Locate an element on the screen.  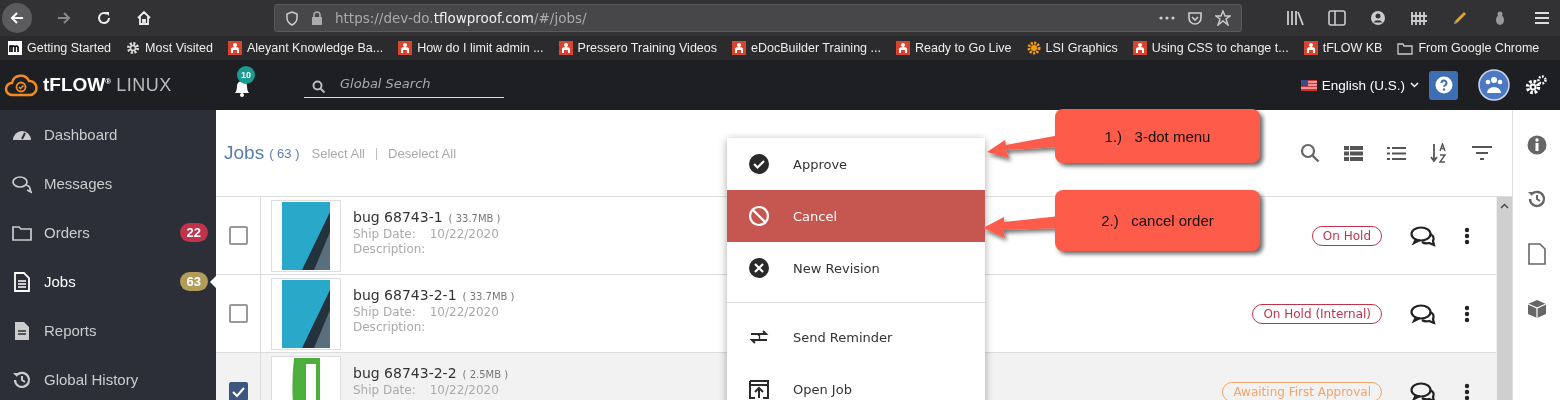
menu-item: Send Reminder is located at coordinates (856, 337).